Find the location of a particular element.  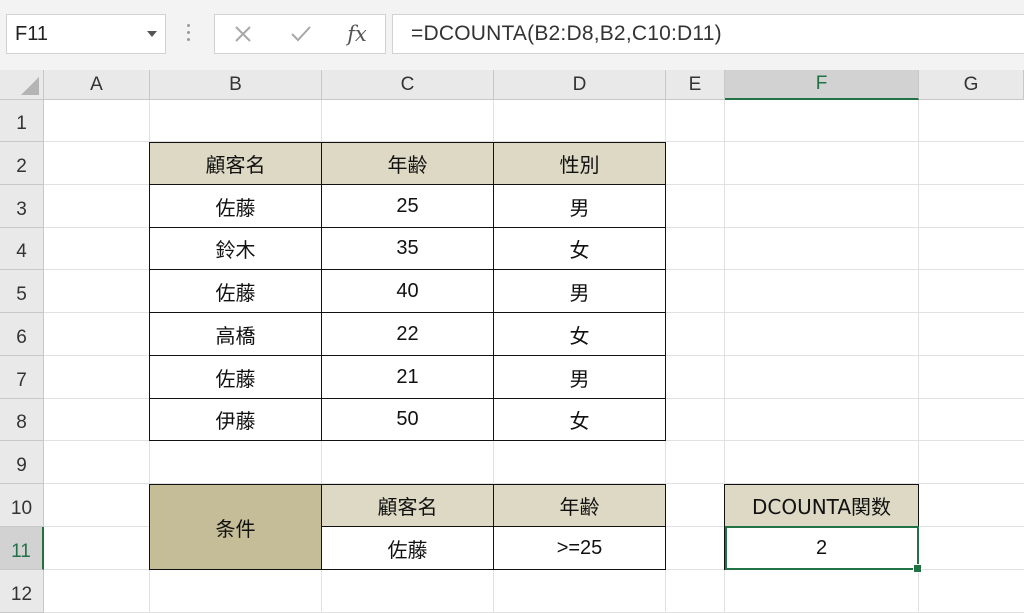

fx-label: fx is located at coordinates (357, 34).